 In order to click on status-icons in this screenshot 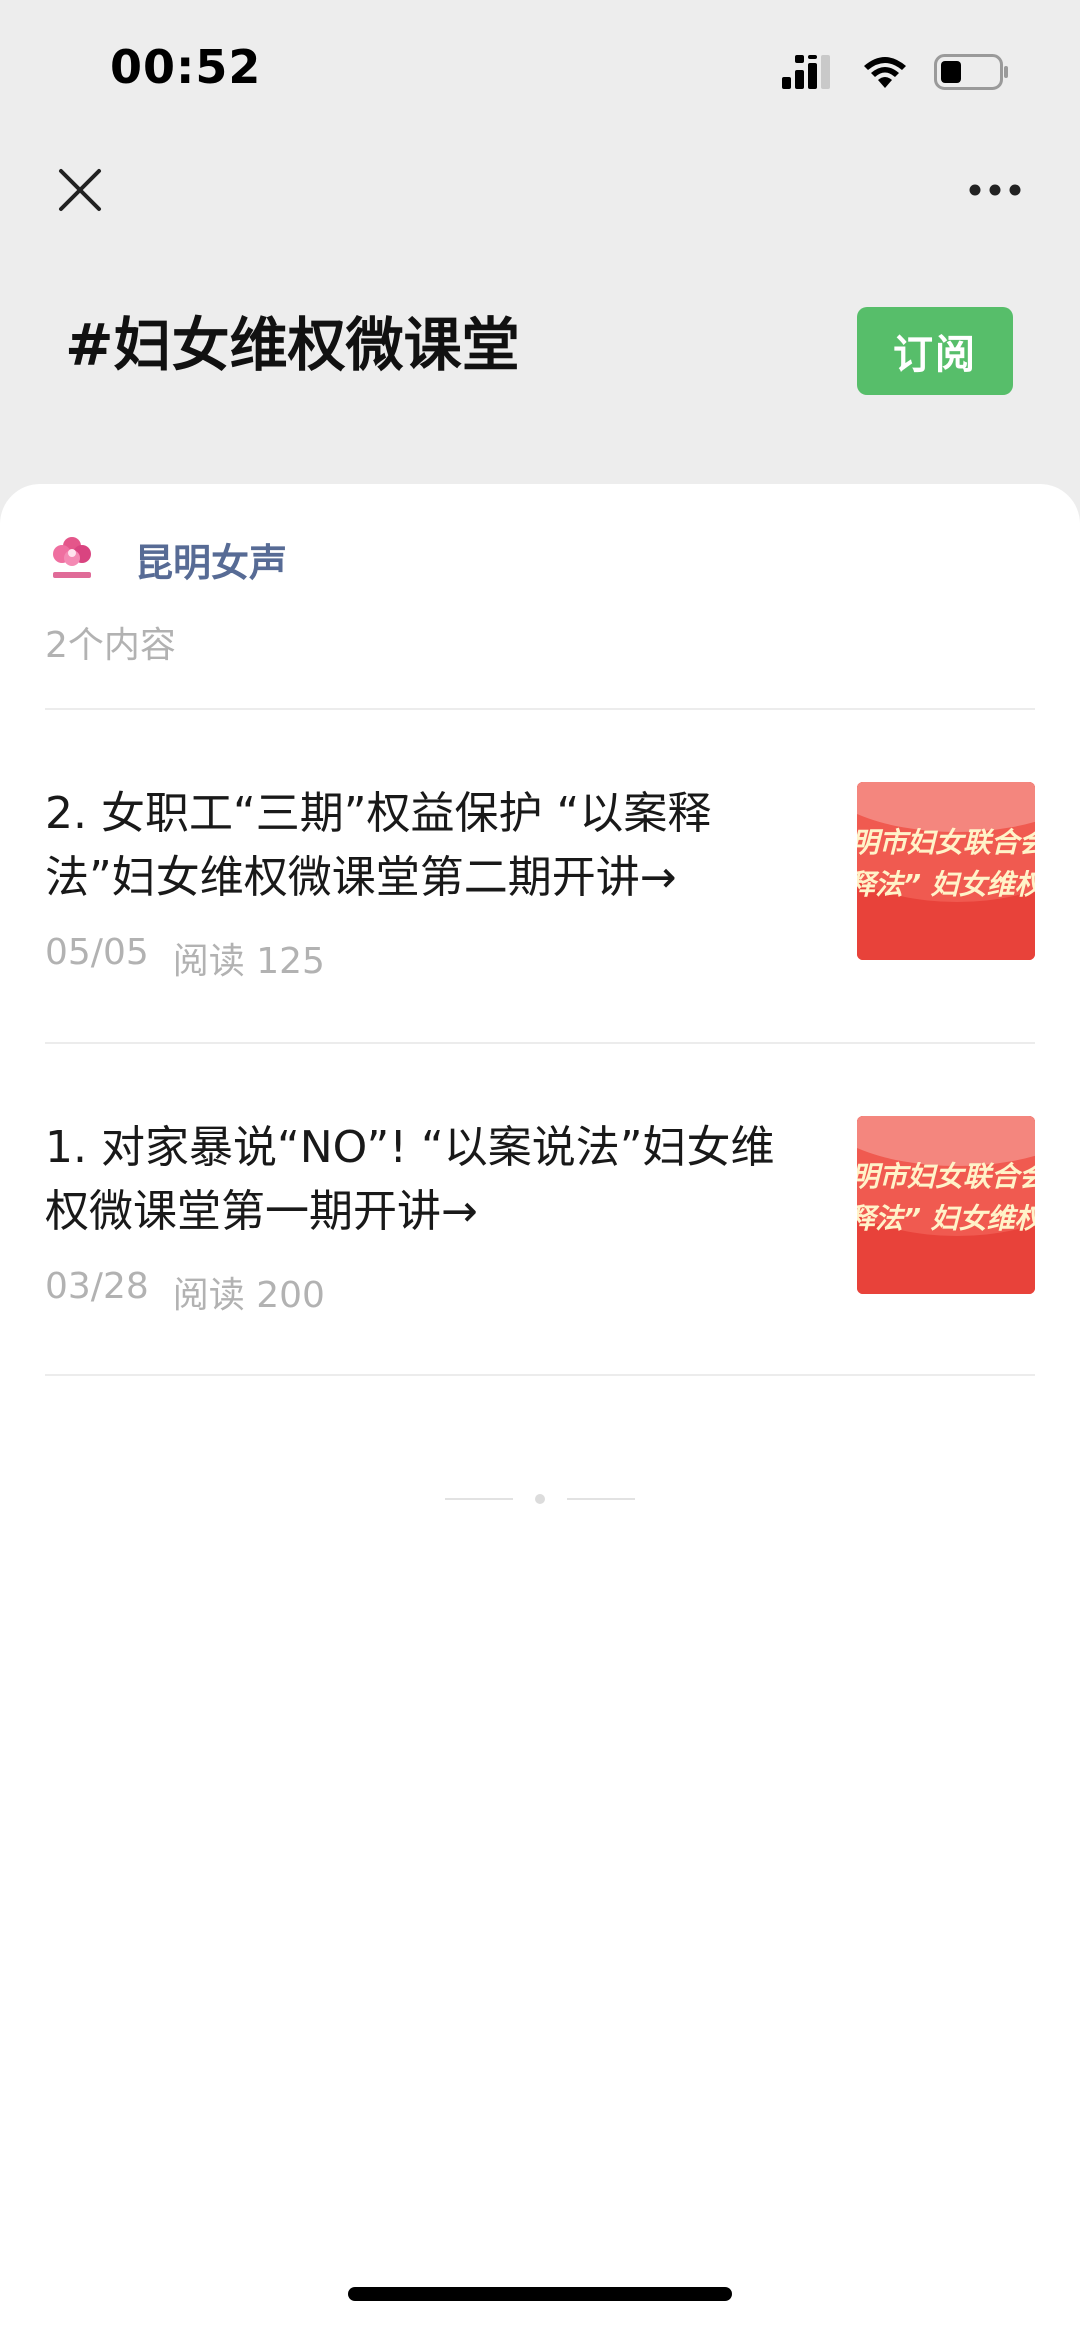, I will do `click(896, 72)`.